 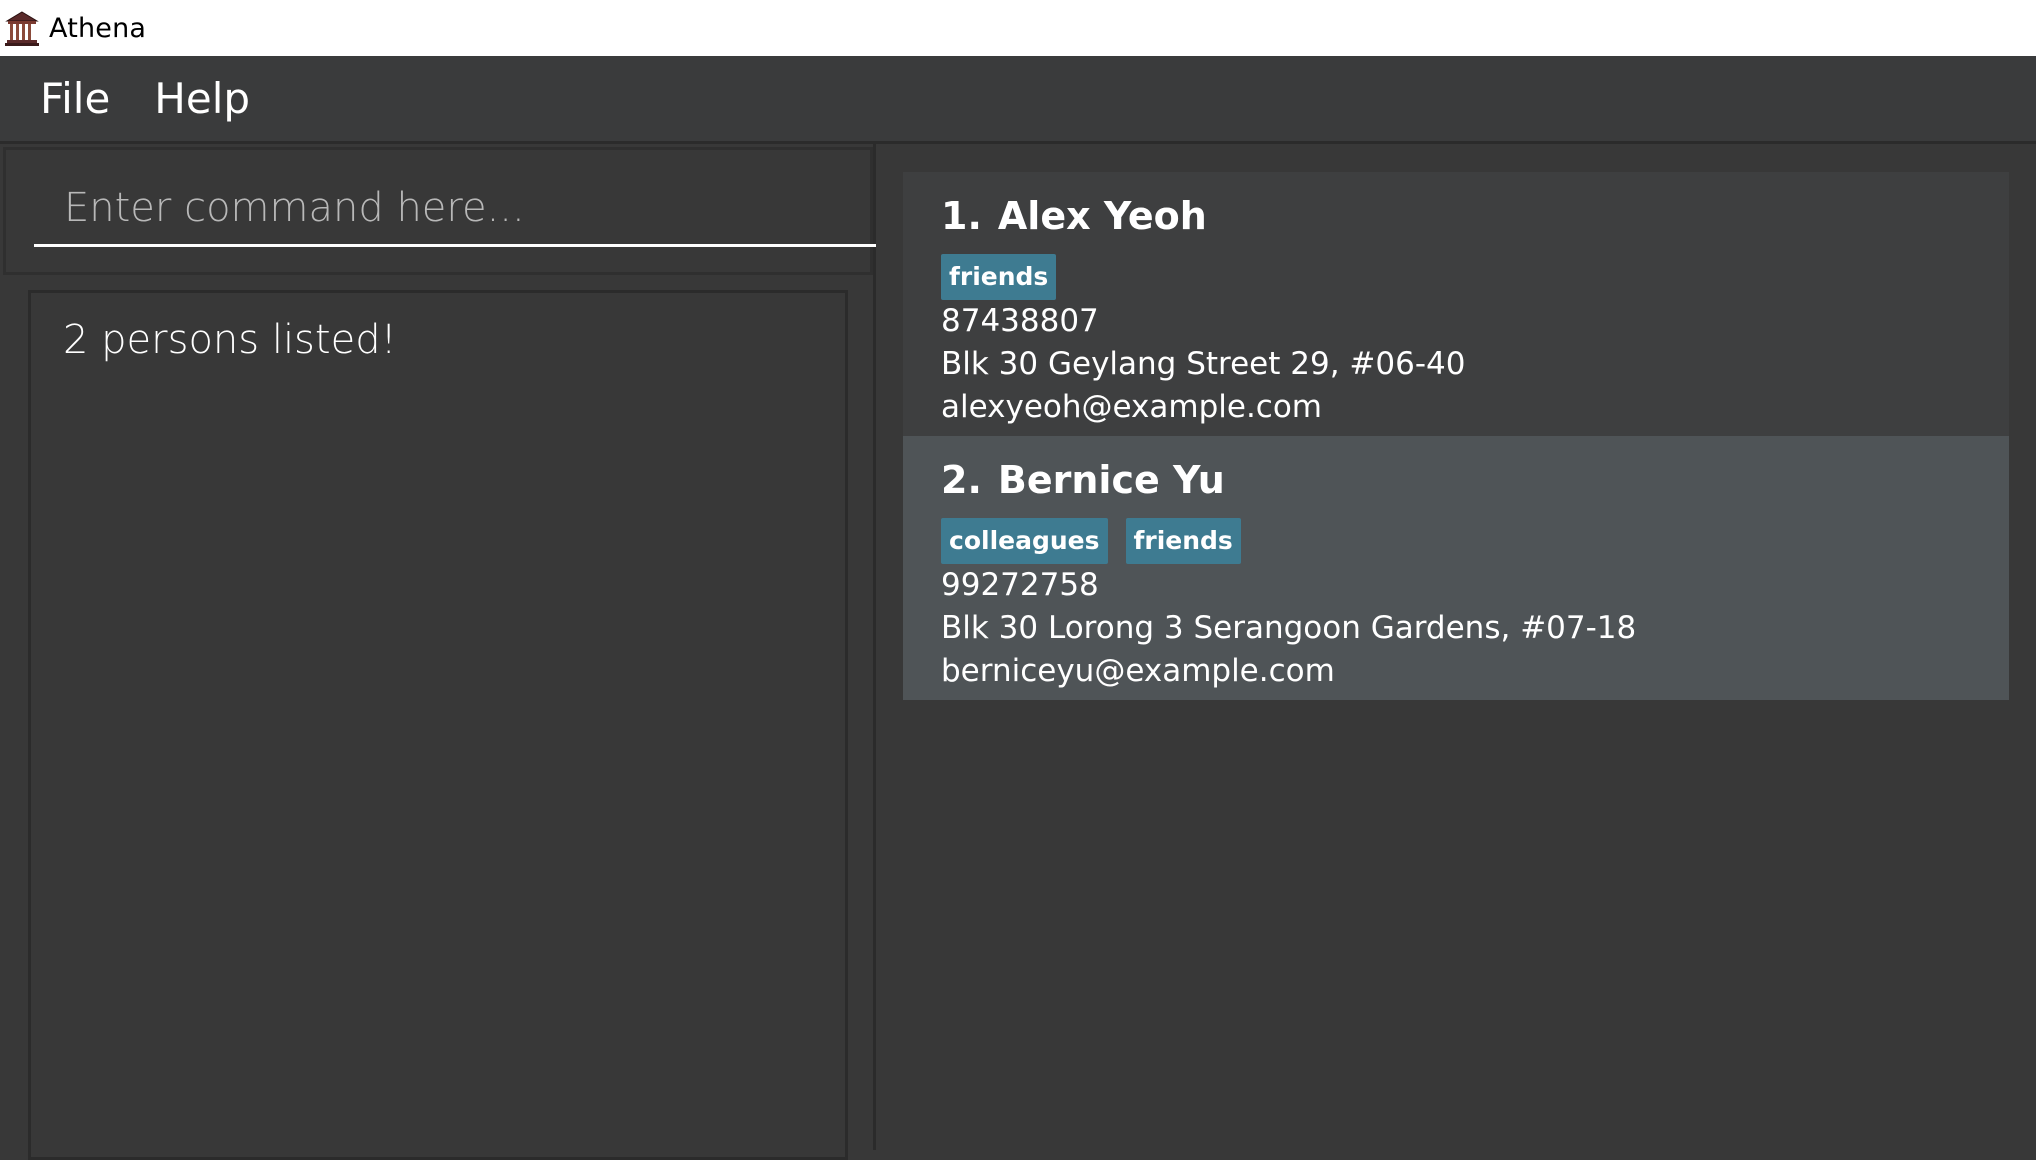 I want to click on window-title: Athena, so click(x=98, y=28).